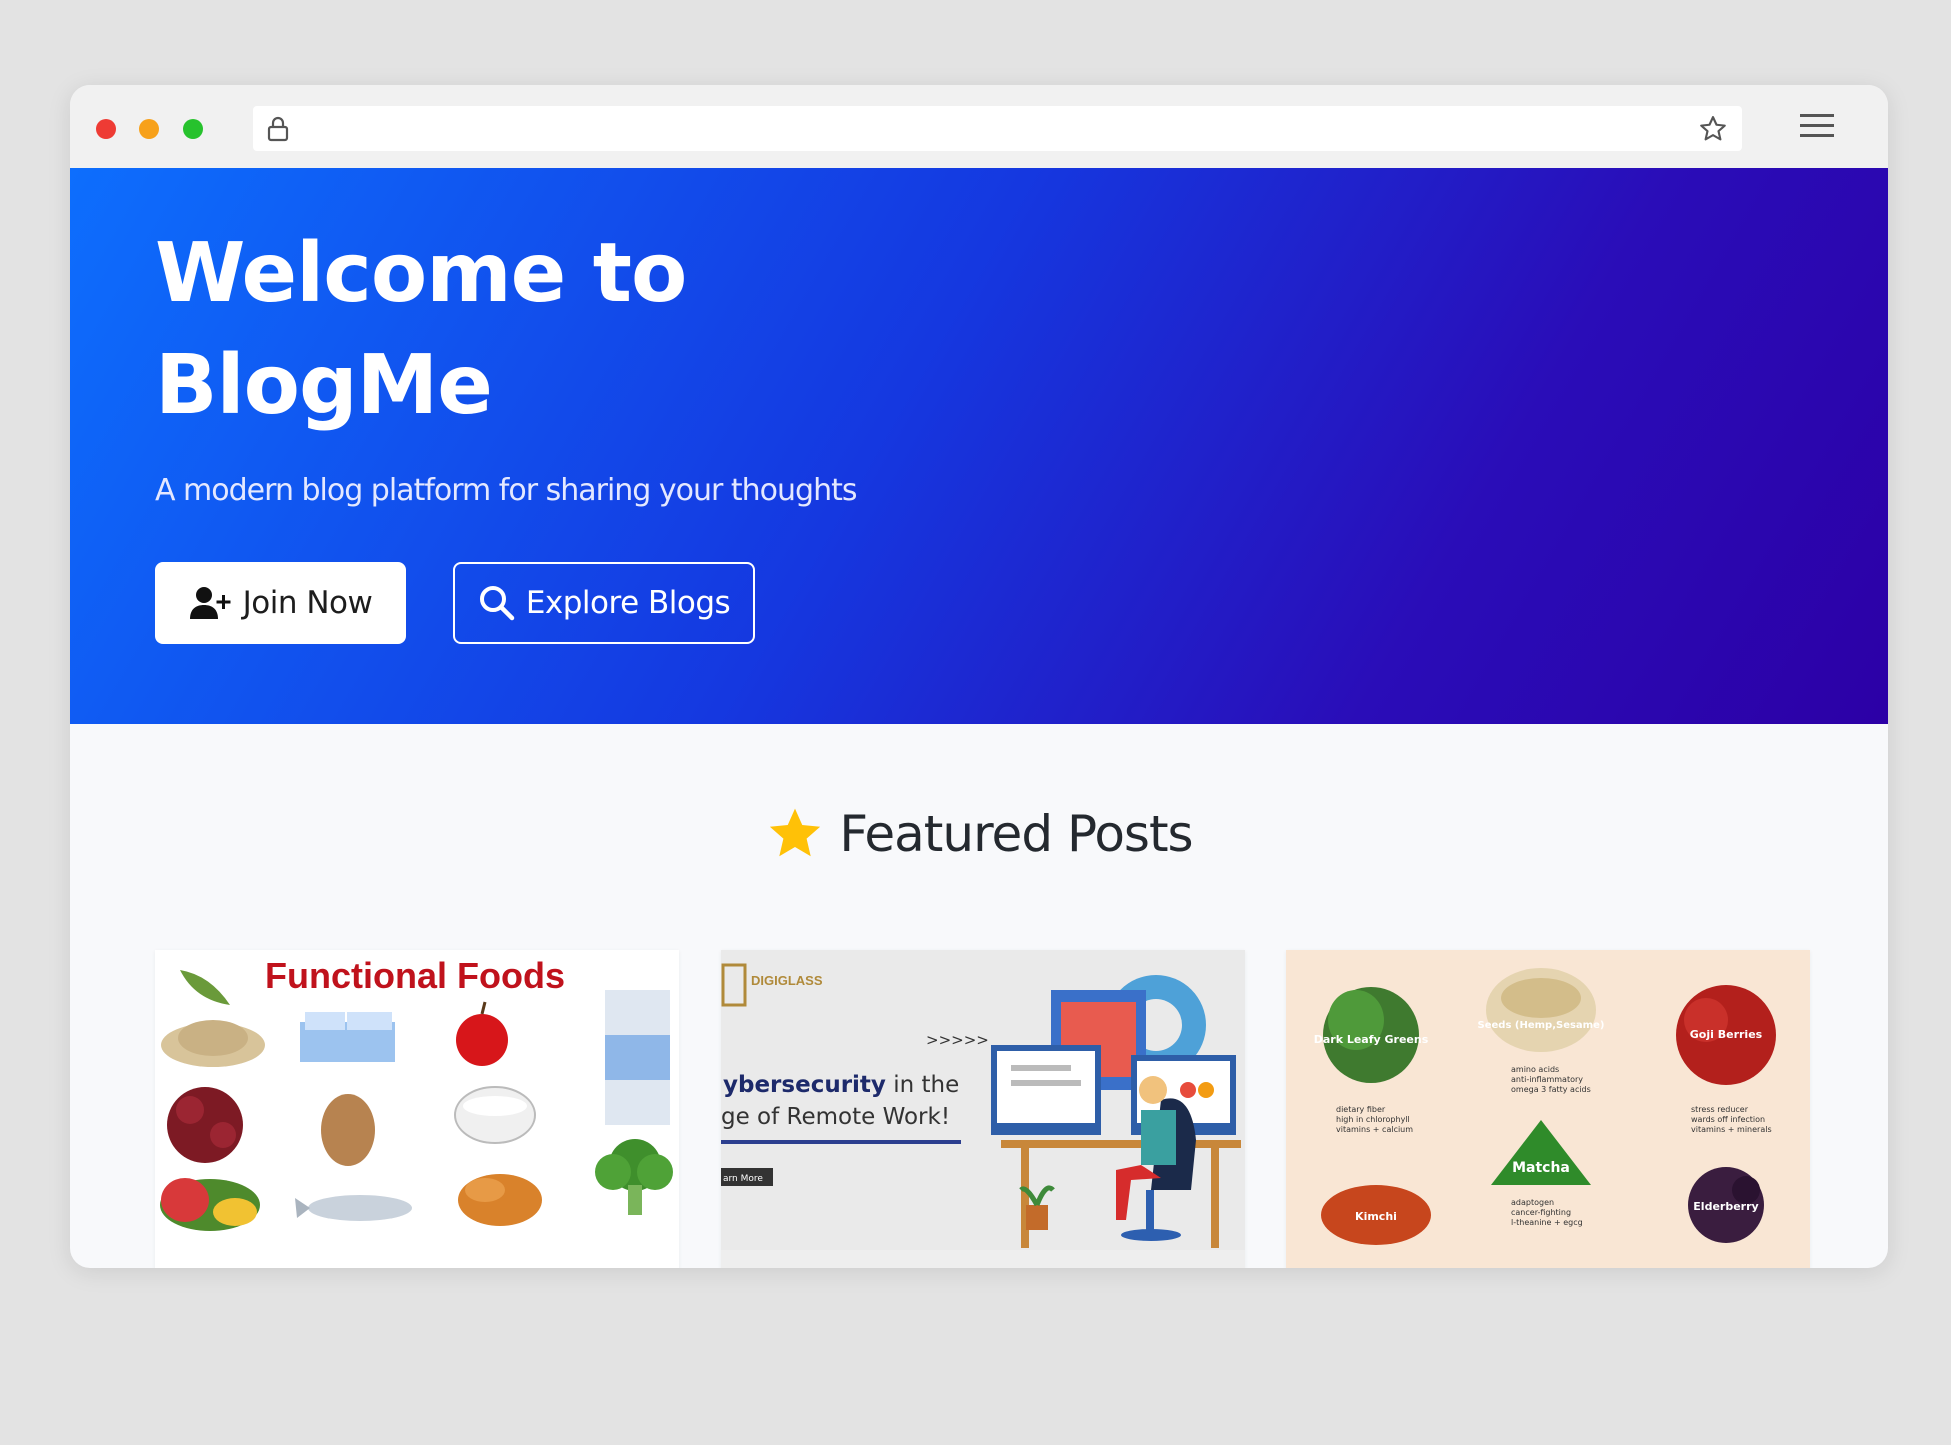  Describe the element at coordinates (421, 273) in the screenshot. I see `hero-title-line1: Welcome to` at that location.